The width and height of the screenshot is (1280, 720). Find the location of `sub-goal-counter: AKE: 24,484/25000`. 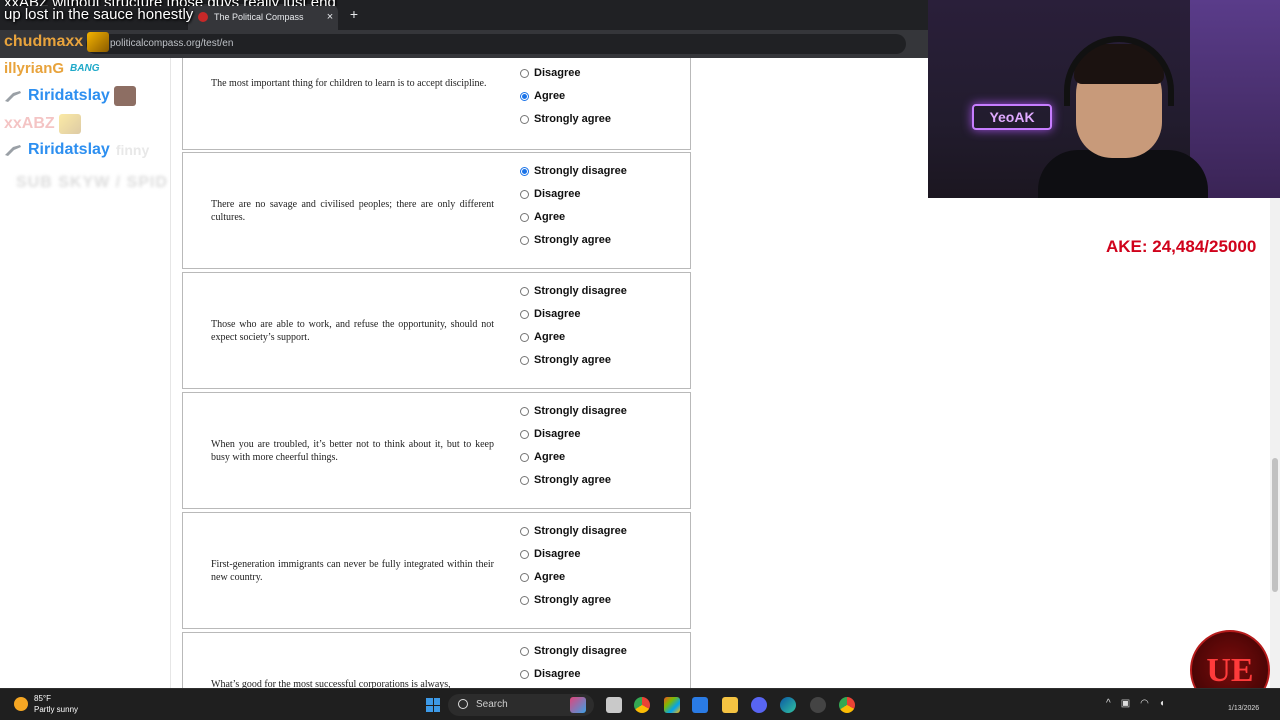

sub-goal-counter: AKE: 24,484/25000 is located at coordinates (1181, 246).